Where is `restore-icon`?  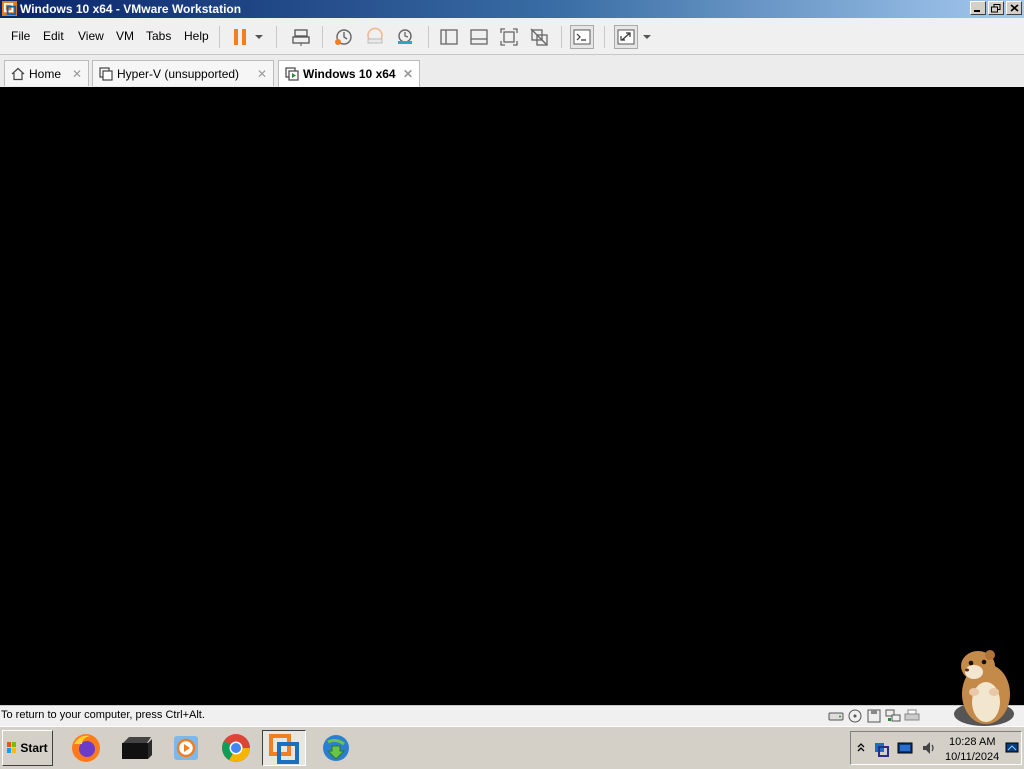
restore-icon is located at coordinates (996, 7).